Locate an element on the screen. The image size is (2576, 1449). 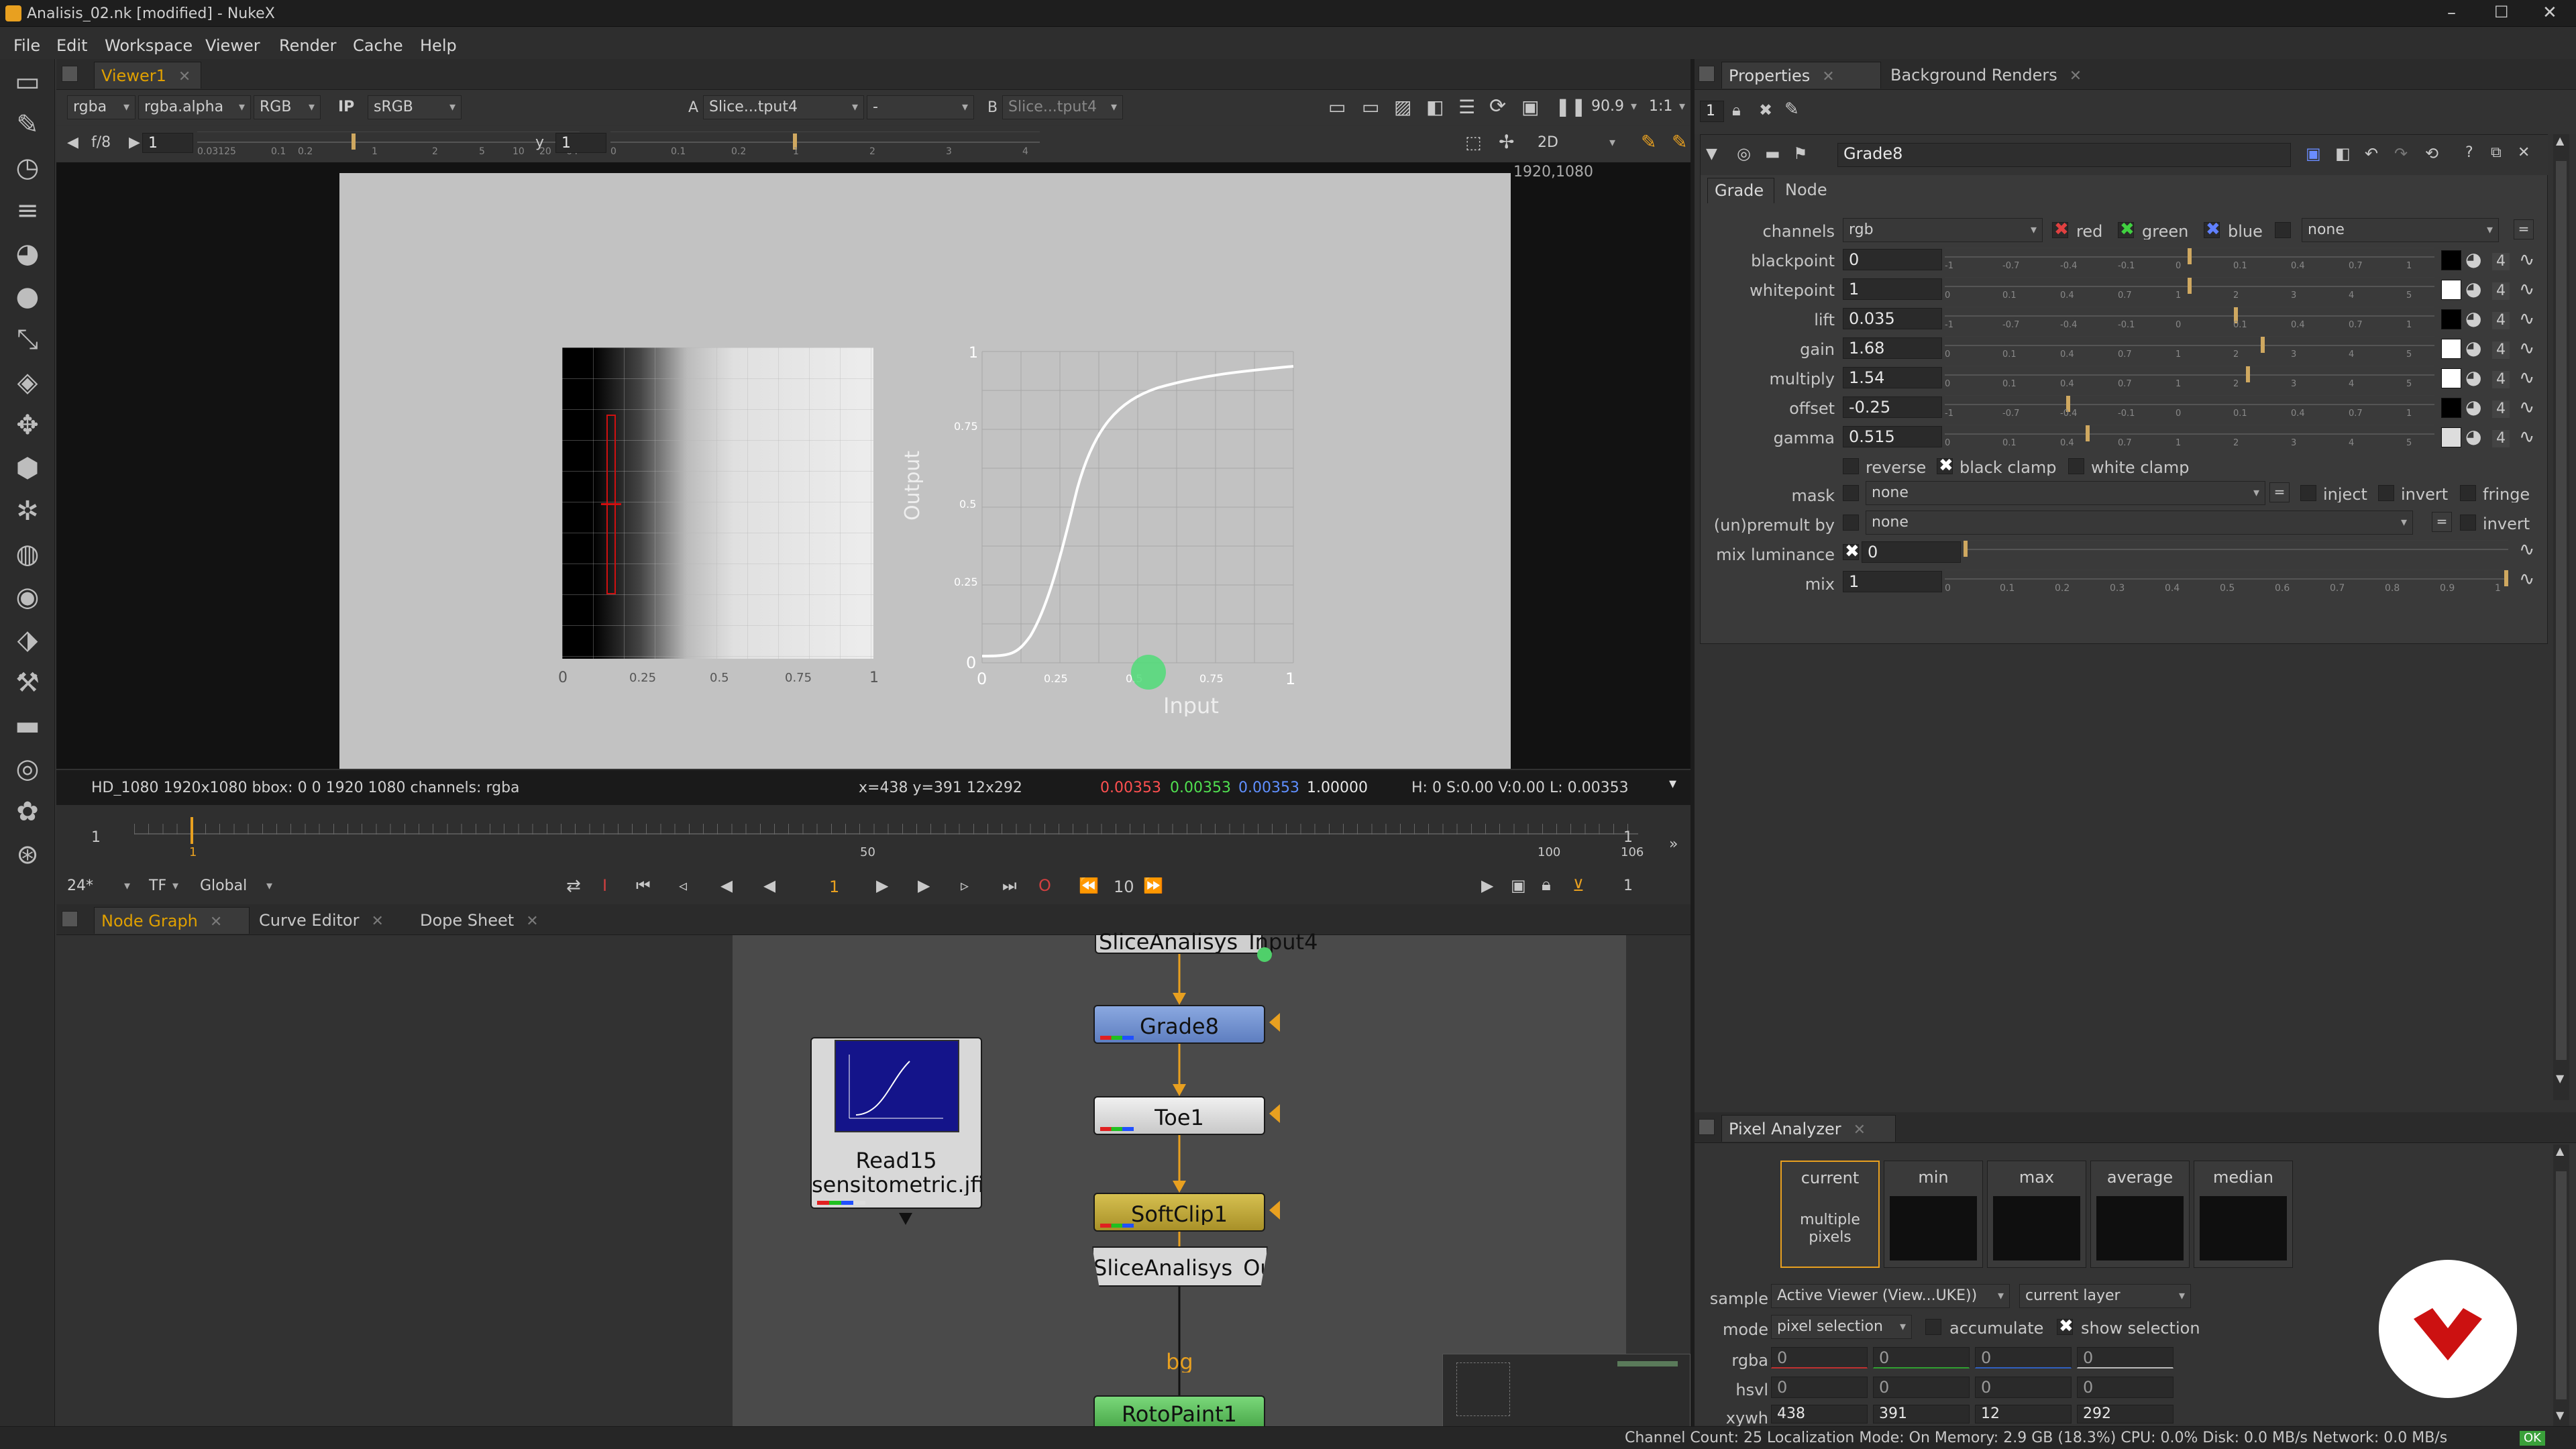
prev-frame-icon: ◀ is located at coordinates (726, 885).